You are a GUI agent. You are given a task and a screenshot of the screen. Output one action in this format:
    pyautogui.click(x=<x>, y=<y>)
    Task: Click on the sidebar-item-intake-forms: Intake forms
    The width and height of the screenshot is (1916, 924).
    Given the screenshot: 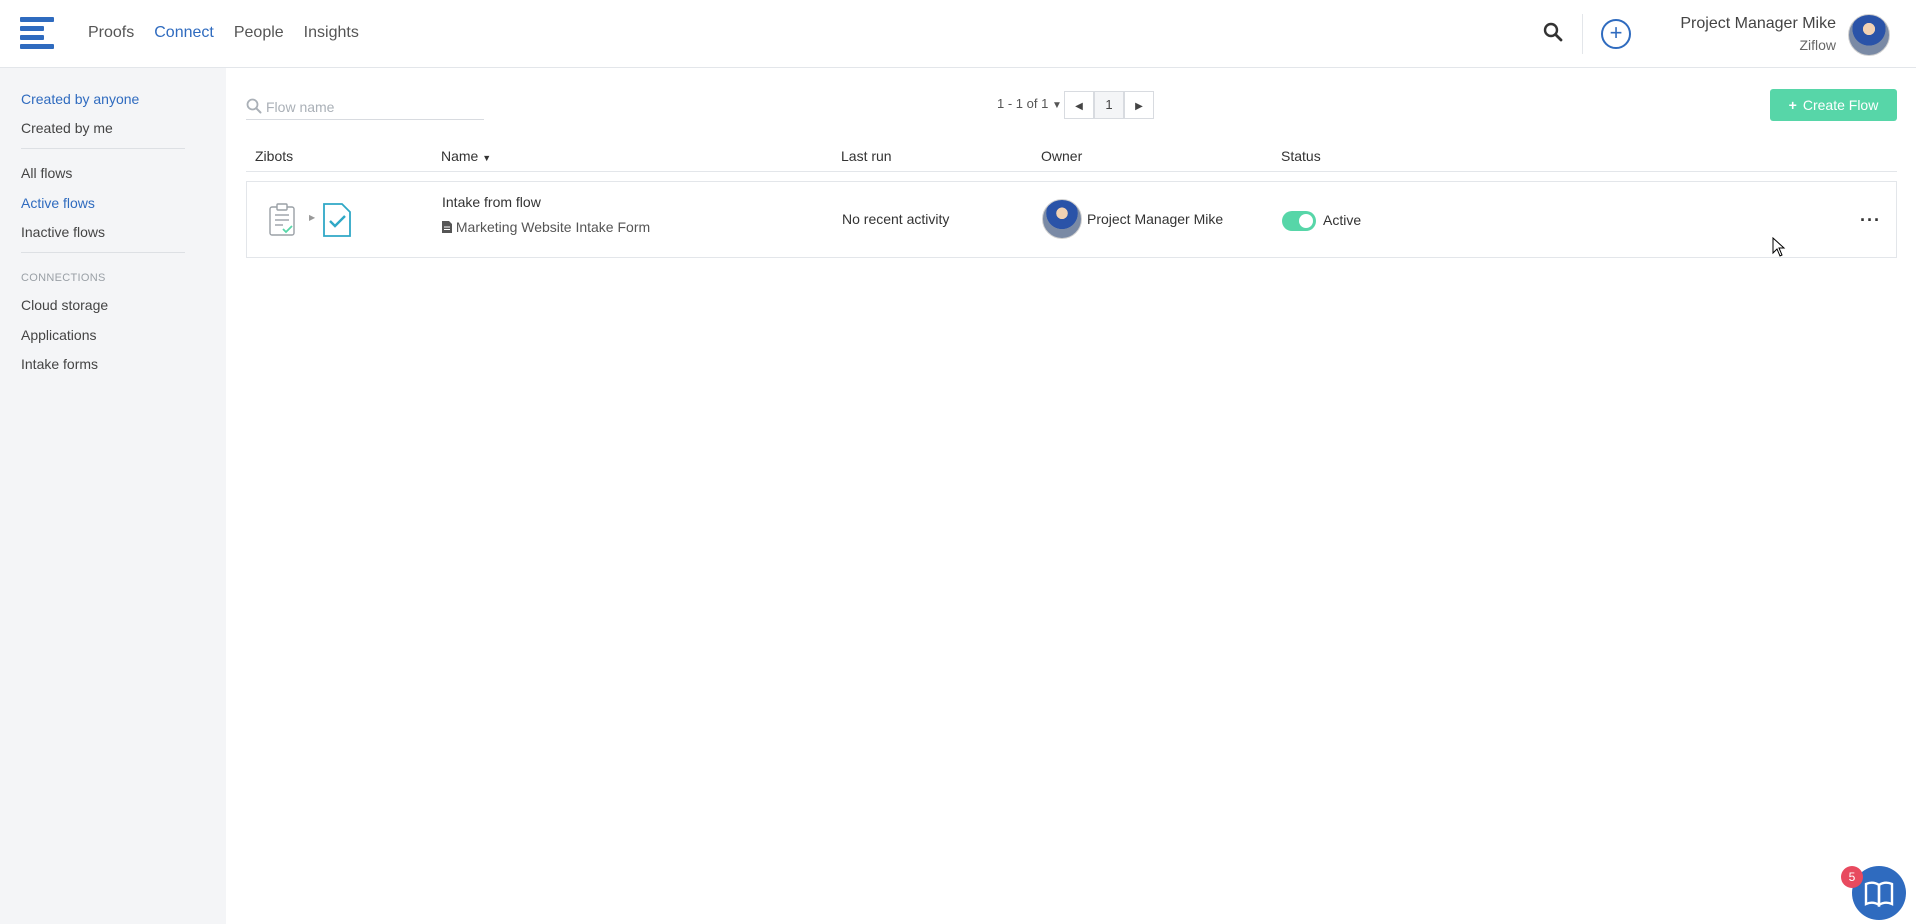 What is the action you would take?
    pyautogui.click(x=59, y=364)
    